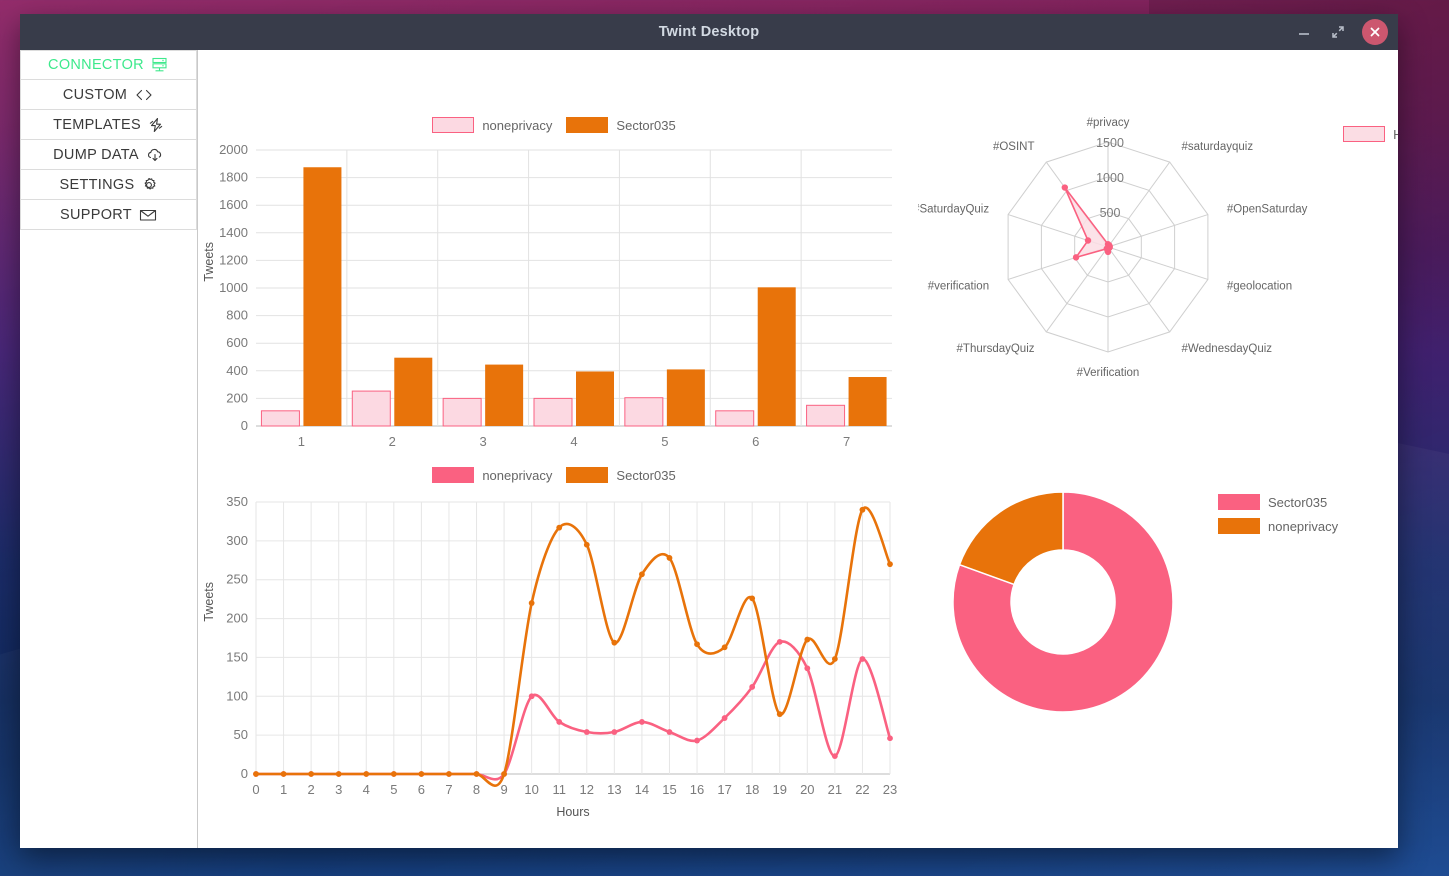  What do you see at coordinates (108, 185) in the screenshot?
I see `sidebar-item-settings: SETTINGS` at bounding box center [108, 185].